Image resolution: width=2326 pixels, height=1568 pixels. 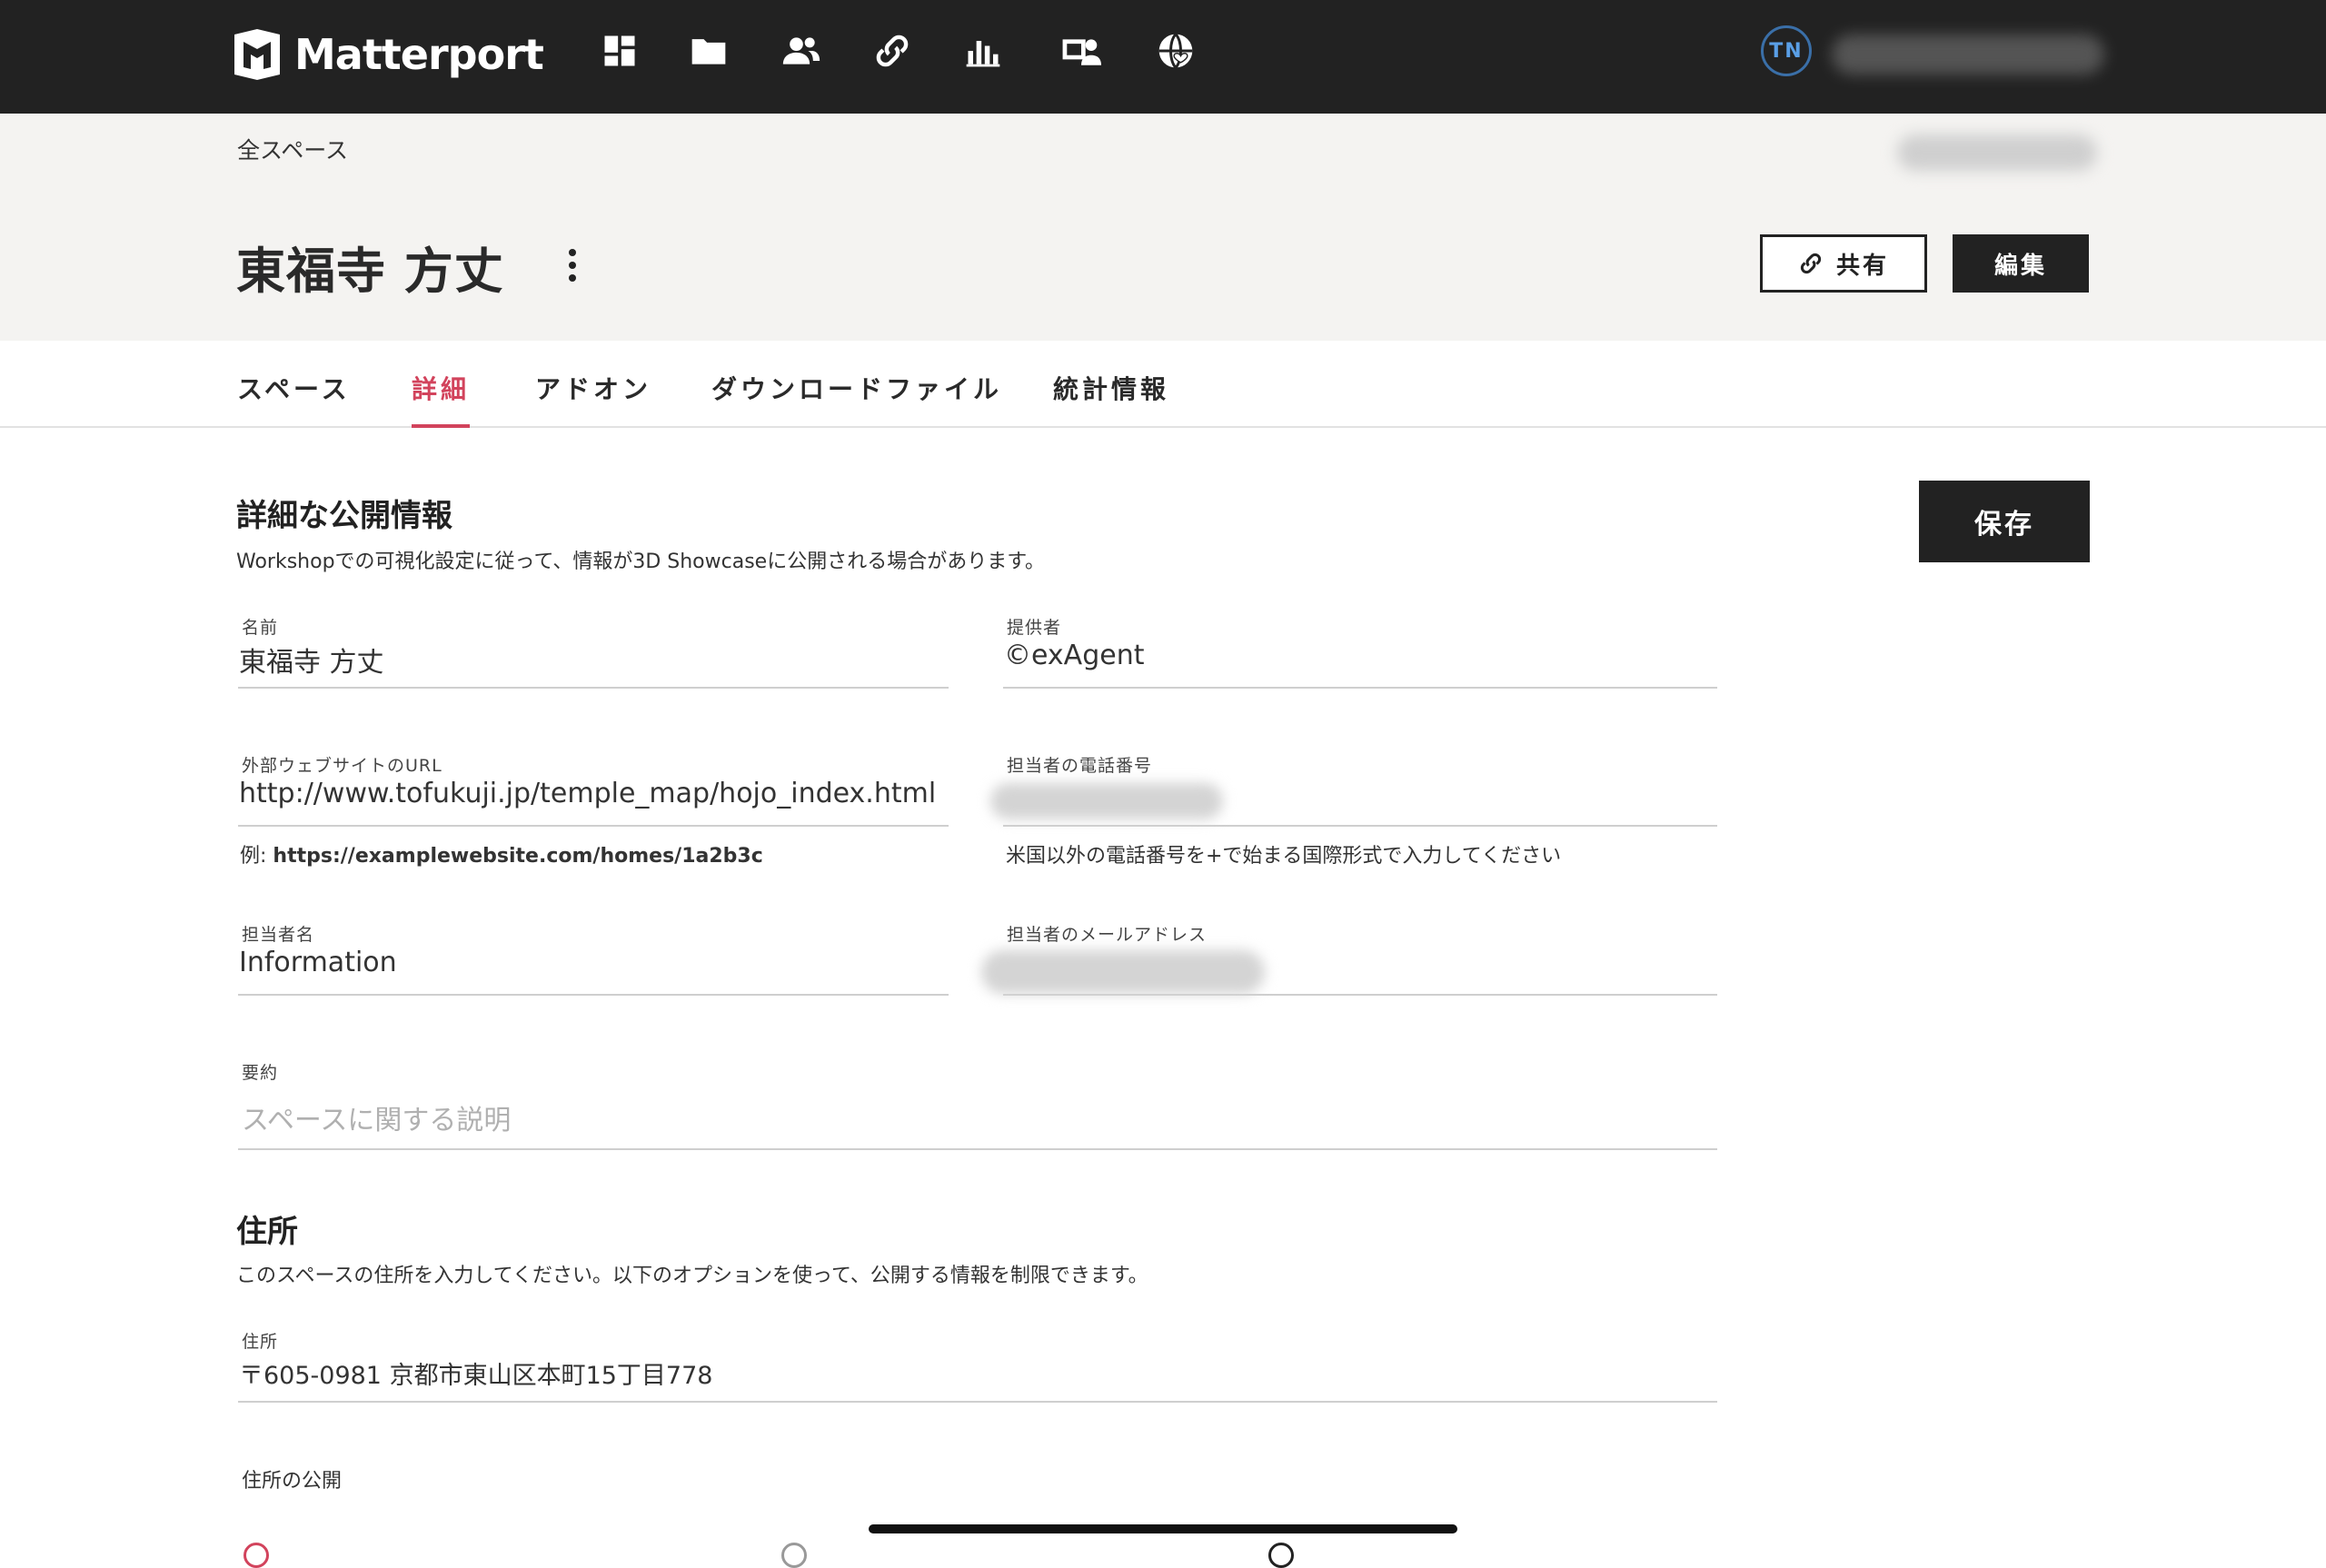 I want to click on url-helper-example: https://examplewebsite.com/homes/1a2b3c, so click(x=518, y=856).